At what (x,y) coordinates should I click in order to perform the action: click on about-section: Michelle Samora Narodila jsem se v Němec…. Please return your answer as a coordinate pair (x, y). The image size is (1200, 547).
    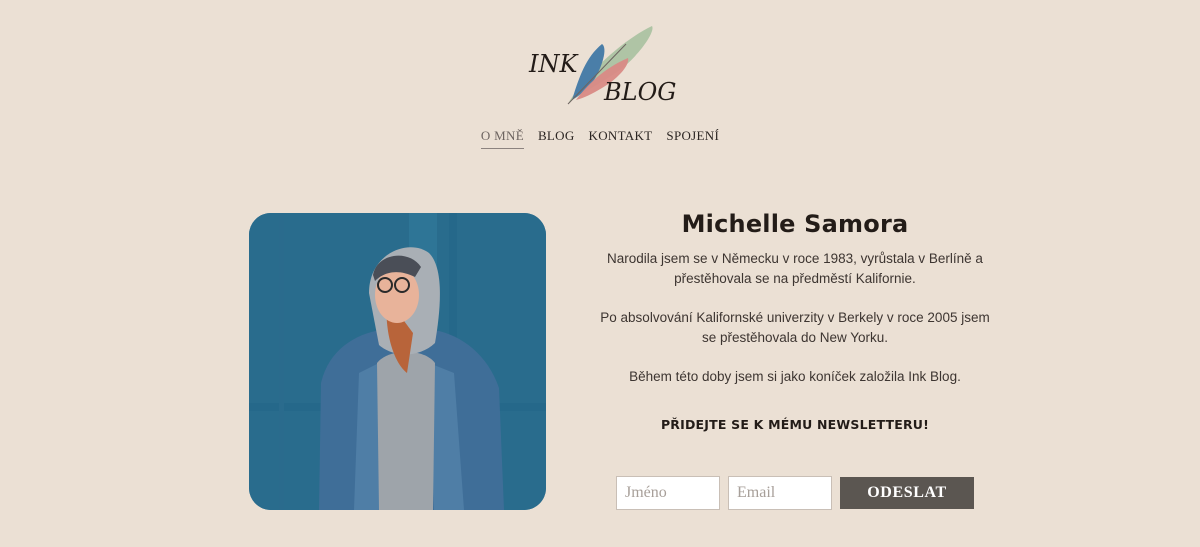
    Looking at the image, I should click on (795, 321).